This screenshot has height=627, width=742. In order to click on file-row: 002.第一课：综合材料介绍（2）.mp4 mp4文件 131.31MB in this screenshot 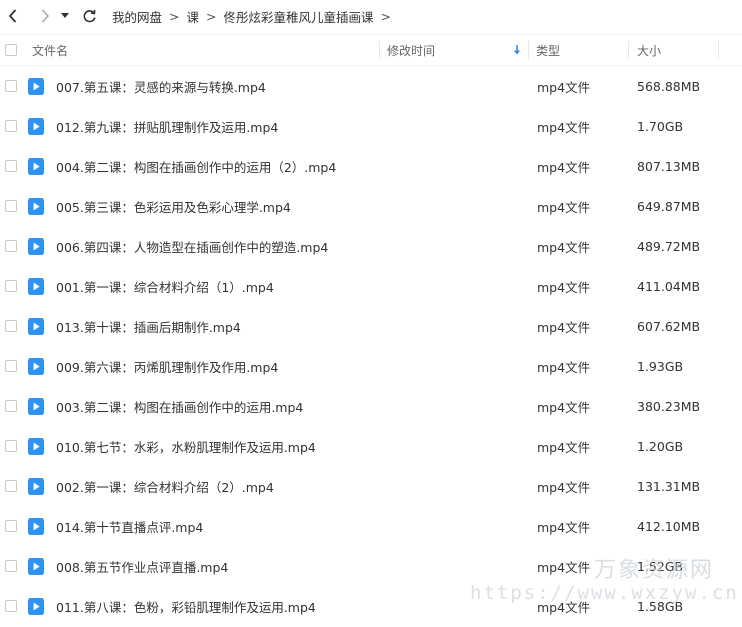, I will do `click(371, 486)`.